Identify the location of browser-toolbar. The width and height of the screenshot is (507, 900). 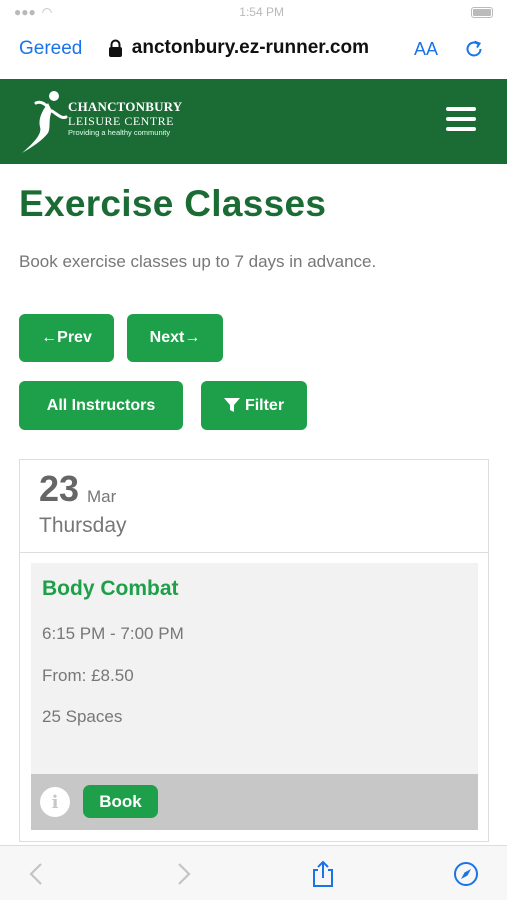
(253, 872).